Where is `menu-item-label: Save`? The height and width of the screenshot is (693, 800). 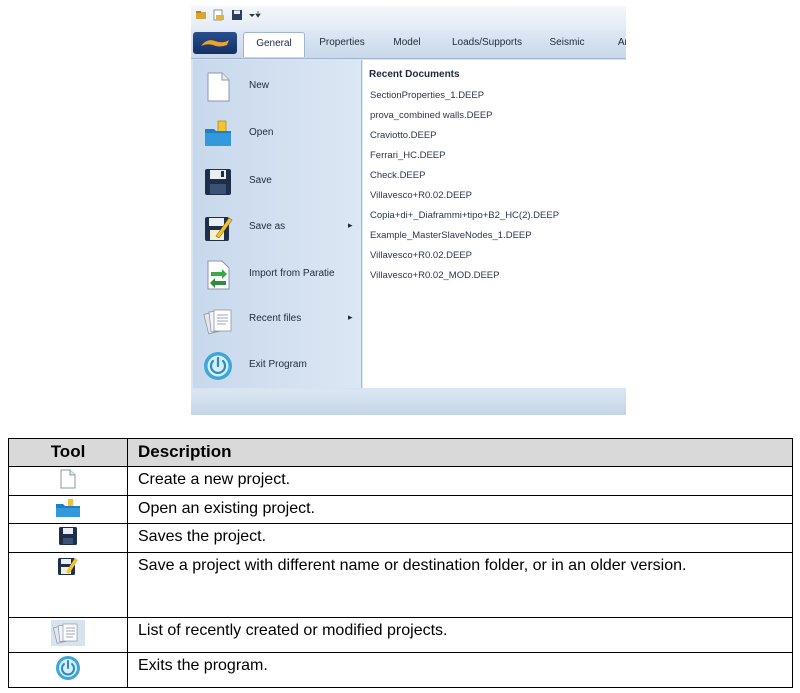 menu-item-label: Save is located at coordinates (260, 180).